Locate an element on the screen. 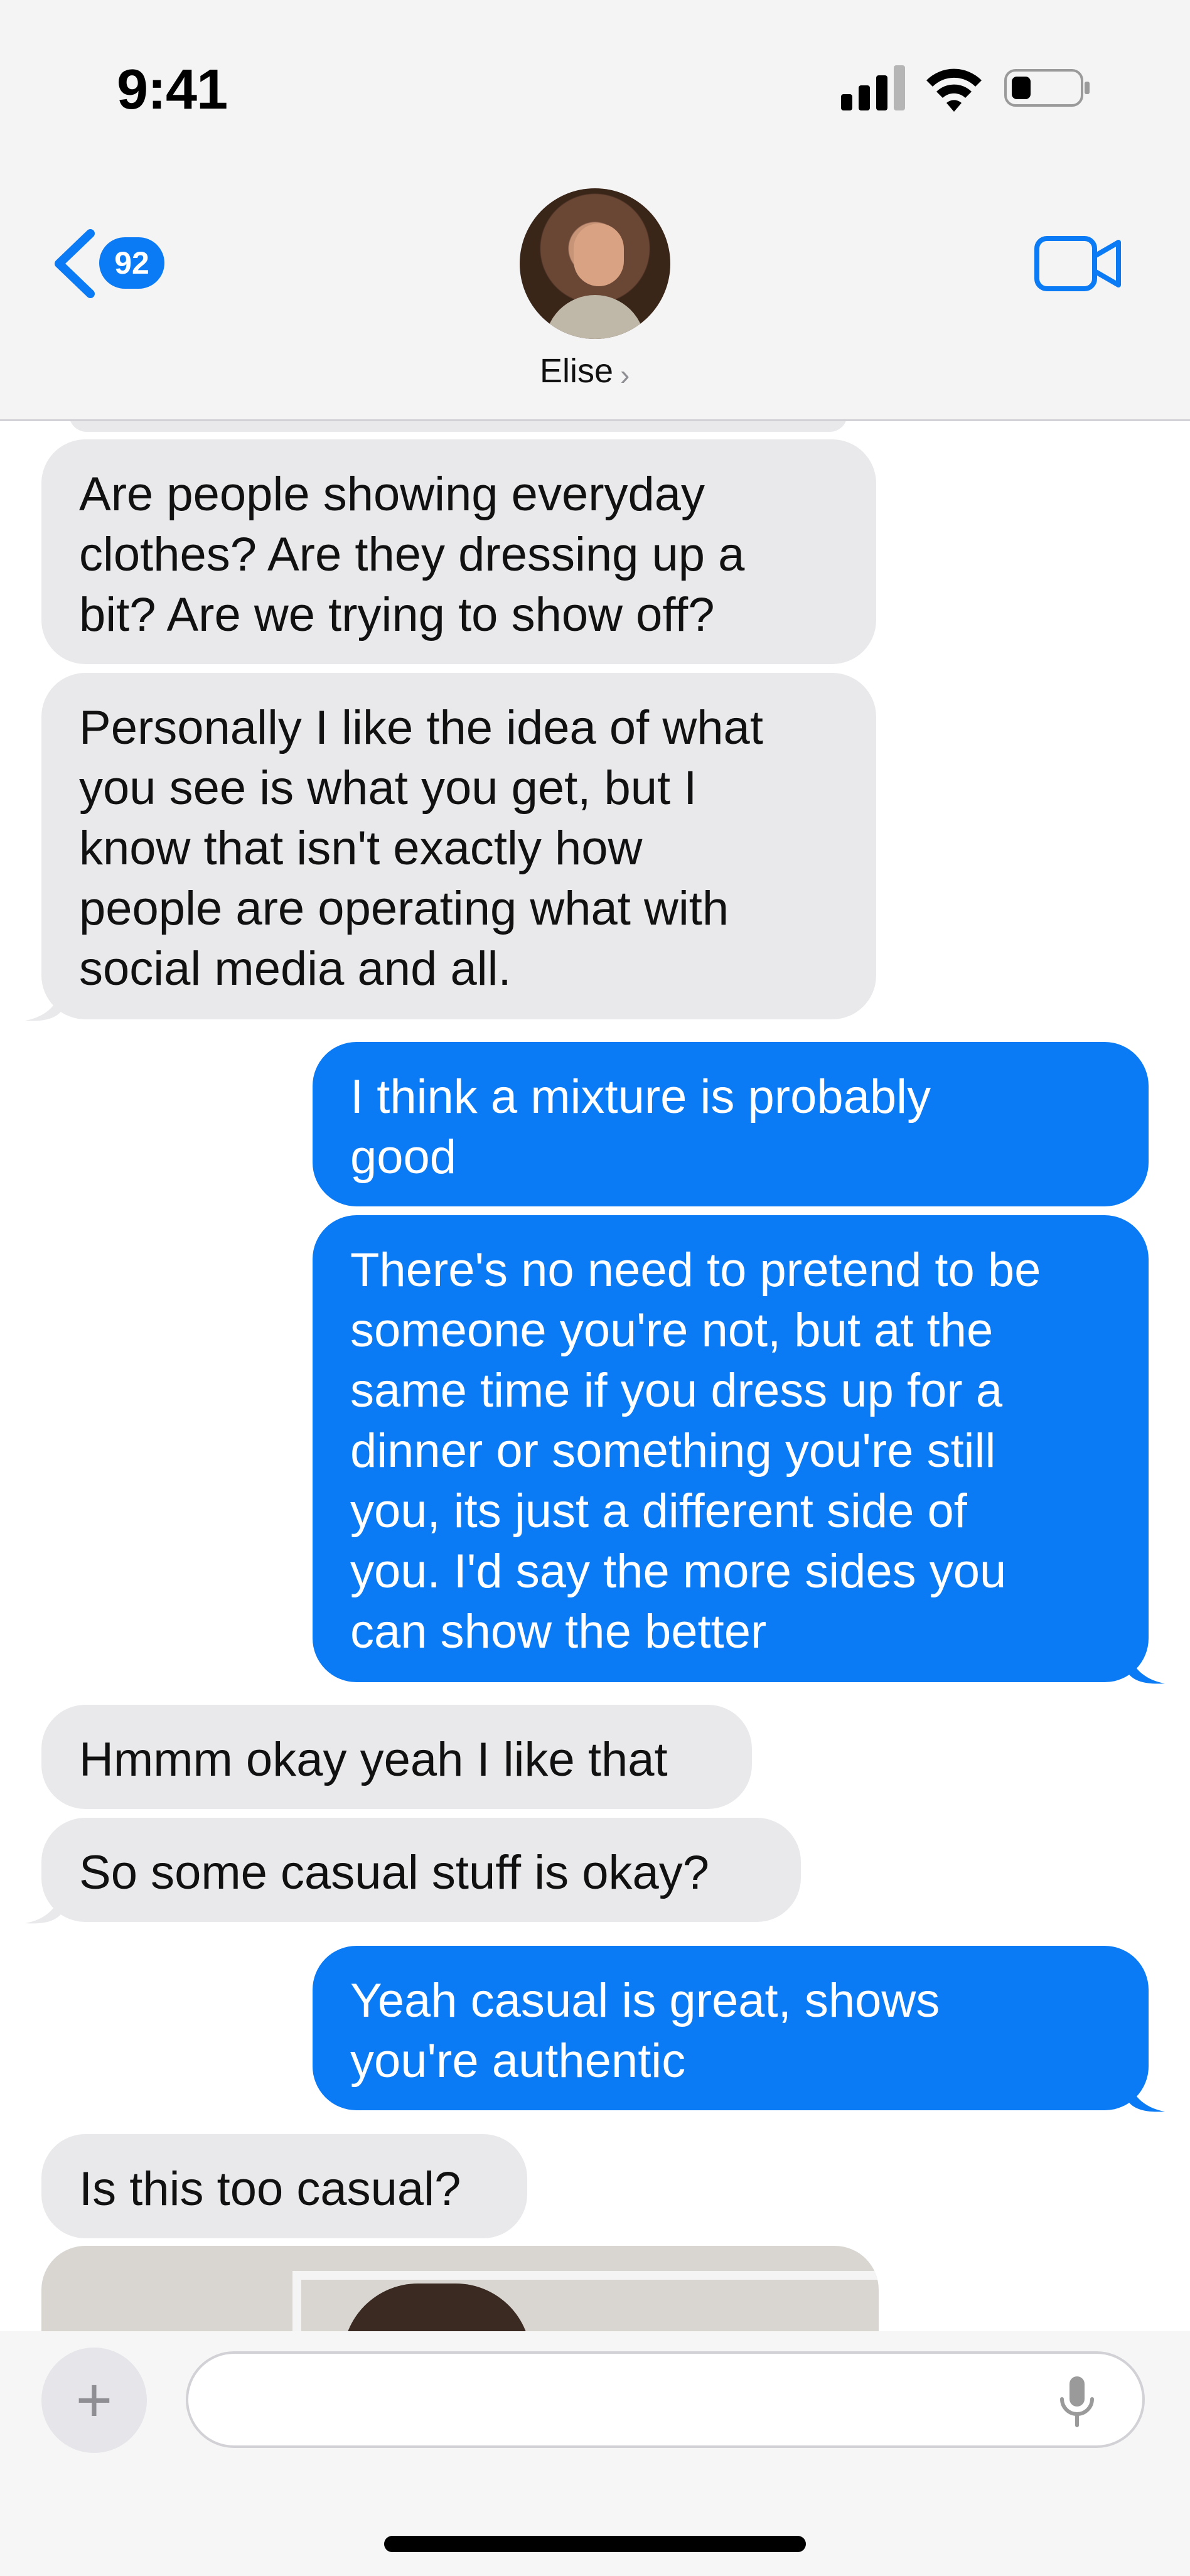 The image size is (1190, 2576). avatar-shirt is located at coordinates (595, 317).